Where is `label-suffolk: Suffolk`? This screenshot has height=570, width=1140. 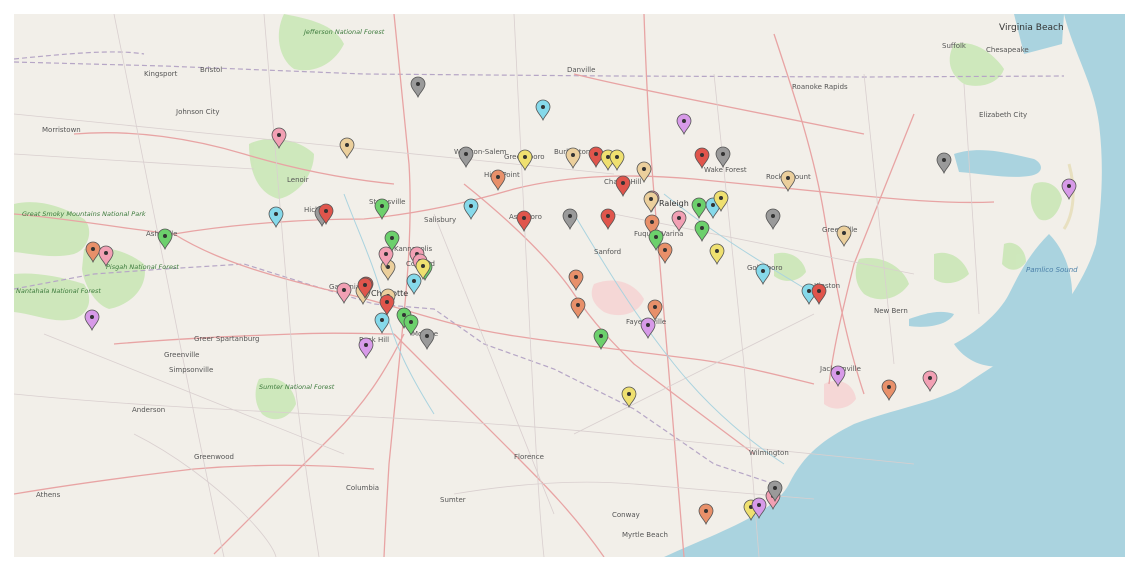
label-suffolk: Suffolk is located at coordinates (954, 46).